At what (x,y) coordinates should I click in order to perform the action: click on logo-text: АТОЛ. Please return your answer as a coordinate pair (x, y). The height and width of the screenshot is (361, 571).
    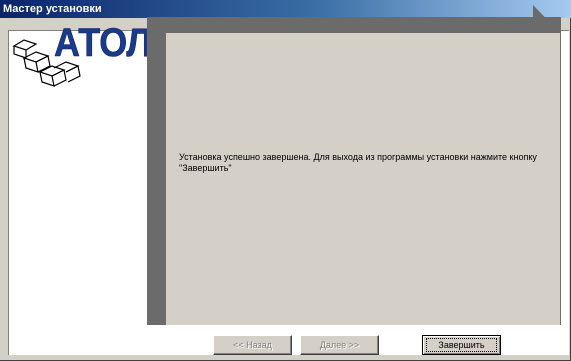
    Looking at the image, I should click on (102, 43).